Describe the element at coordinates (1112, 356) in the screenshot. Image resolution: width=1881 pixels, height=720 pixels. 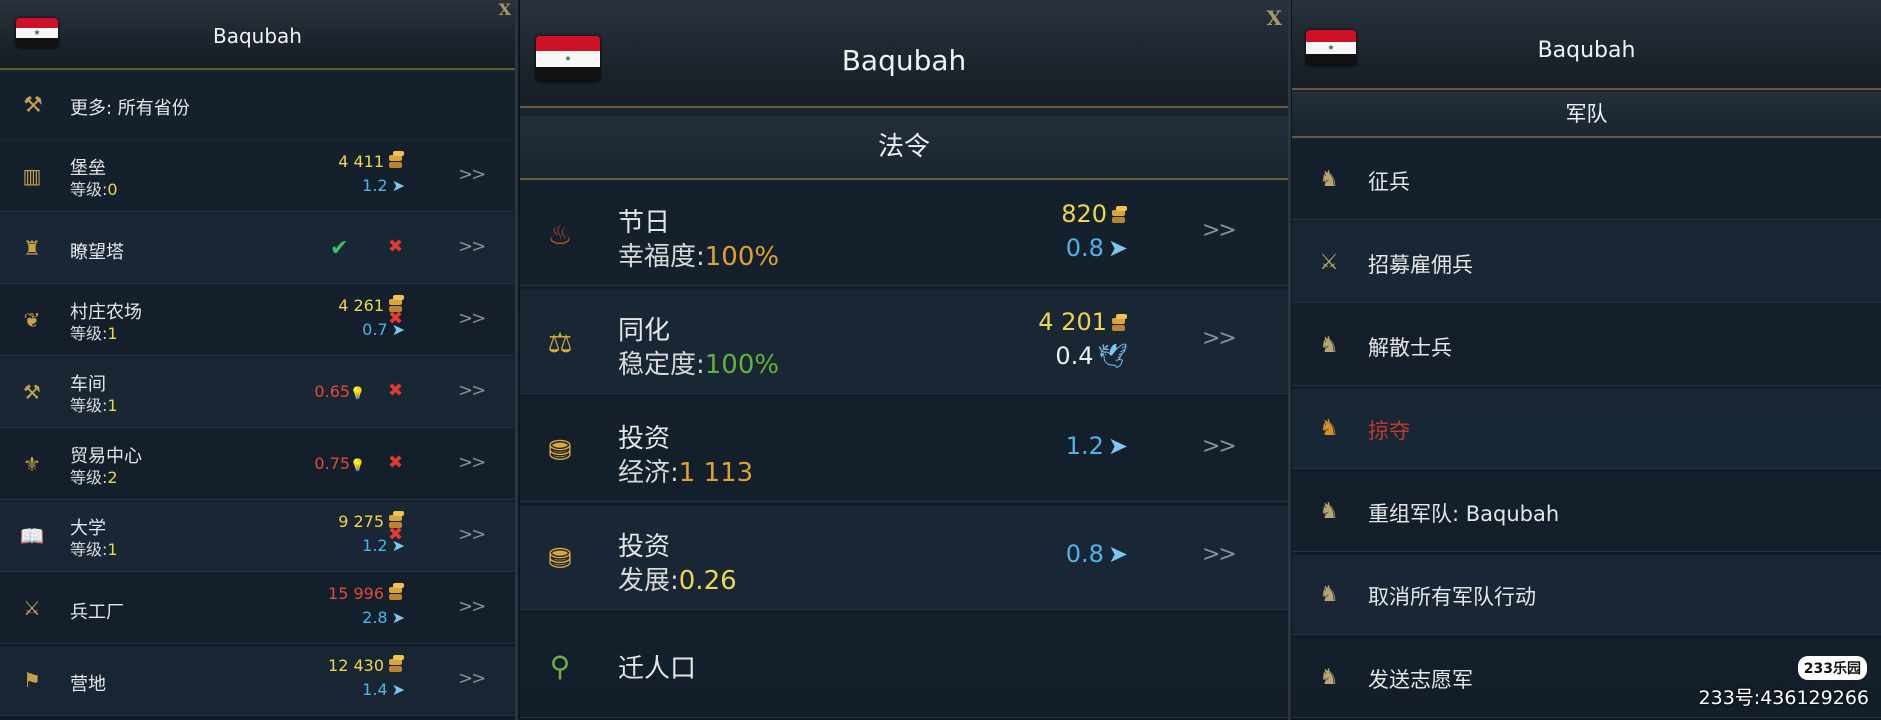
I see `dove-icon: 🕊` at that location.